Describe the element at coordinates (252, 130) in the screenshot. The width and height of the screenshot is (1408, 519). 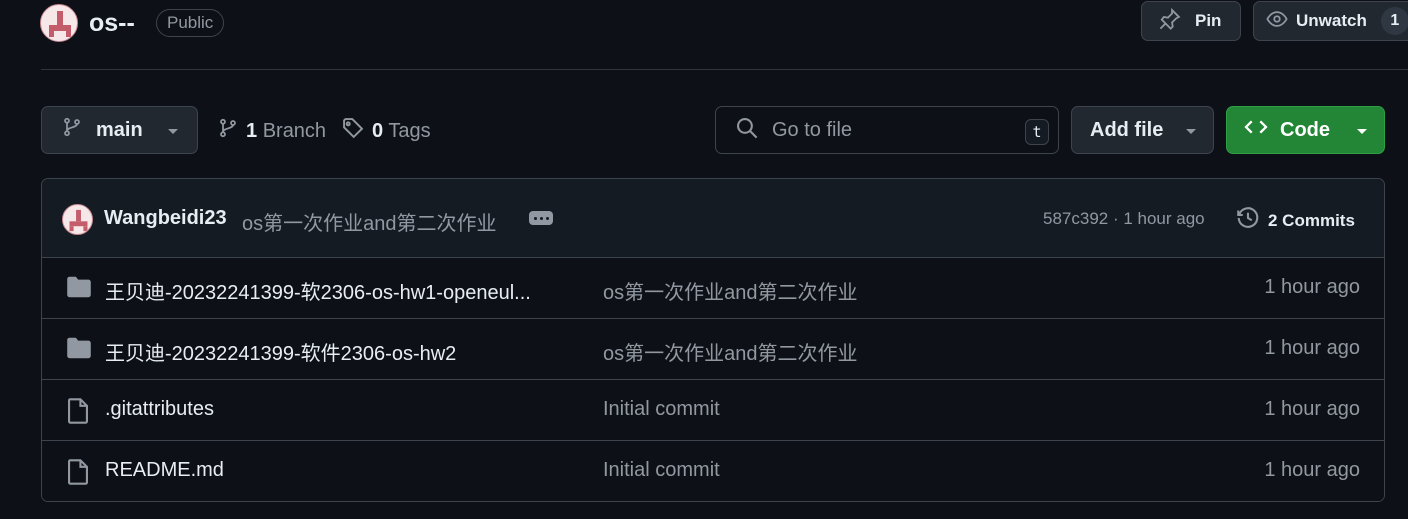
I see `branch-count: 1` at that location.